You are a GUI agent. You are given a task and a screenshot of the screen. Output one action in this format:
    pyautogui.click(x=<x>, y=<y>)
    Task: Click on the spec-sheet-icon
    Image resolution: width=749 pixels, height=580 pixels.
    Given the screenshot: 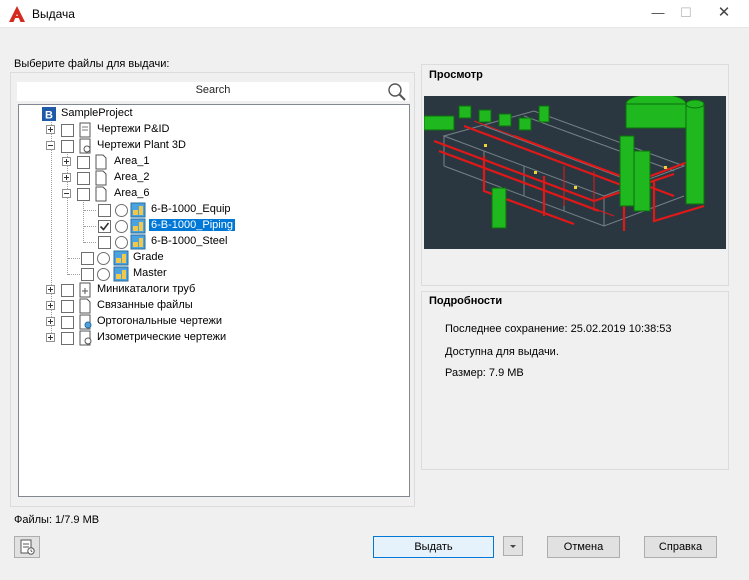 What is the action you would take?
    pyautogui.click(x=85, y=290)
    